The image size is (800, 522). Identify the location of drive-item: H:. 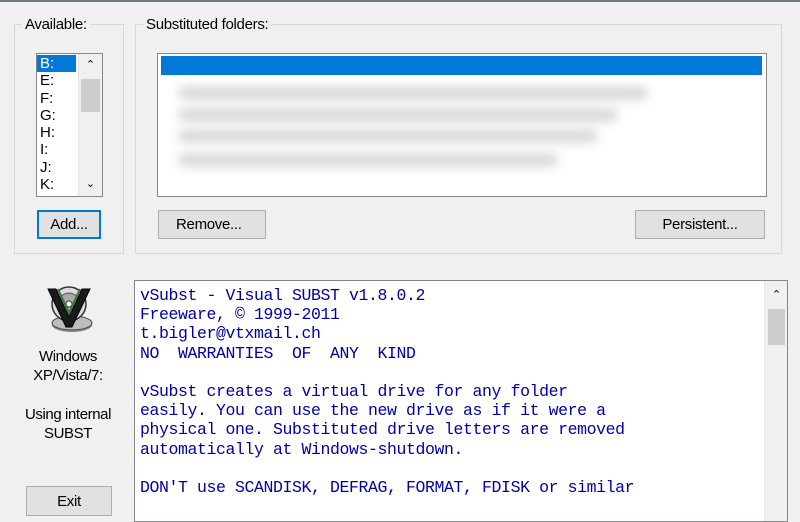
(56, 132).